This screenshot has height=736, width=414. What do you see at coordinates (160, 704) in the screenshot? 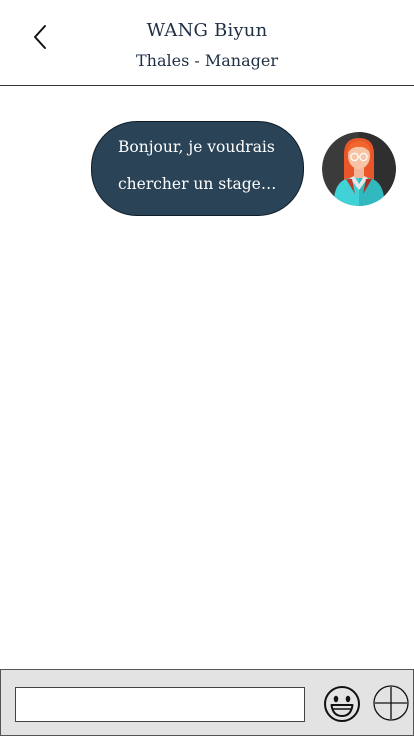
I see `message-input` at bounding box center [160, 704].